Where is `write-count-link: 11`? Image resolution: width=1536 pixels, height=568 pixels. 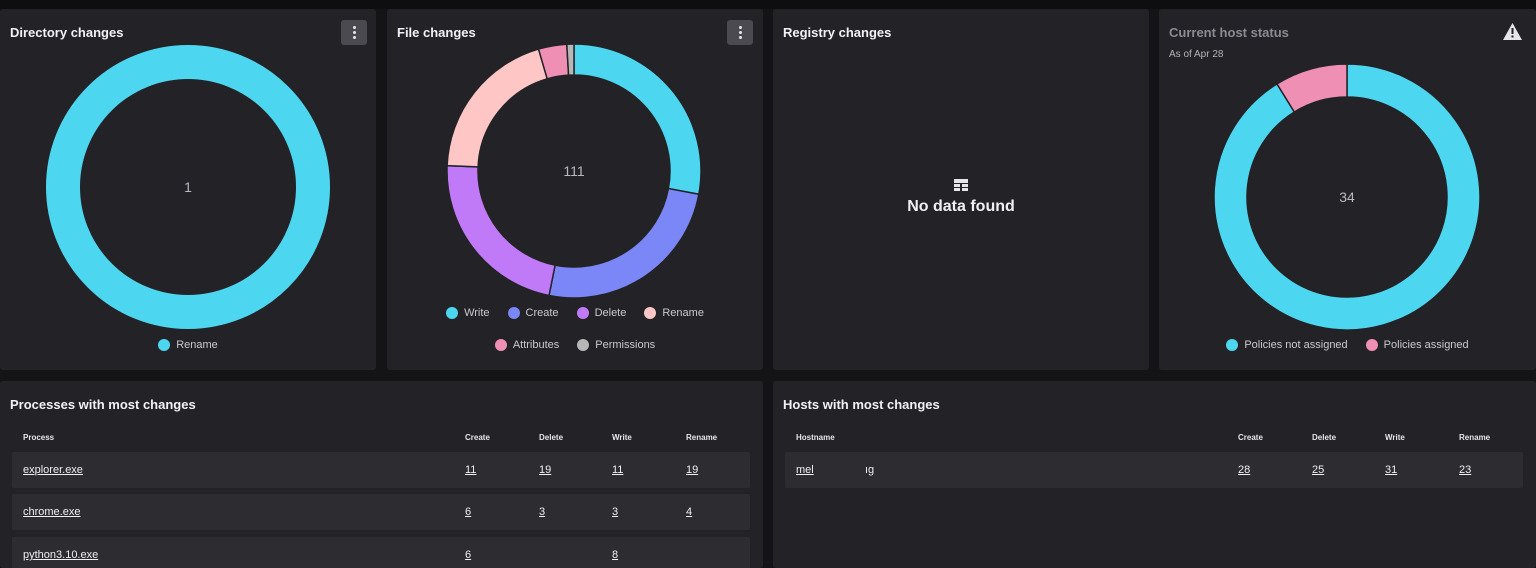
write-count-link: 11 is located at coordinates (617, 470).